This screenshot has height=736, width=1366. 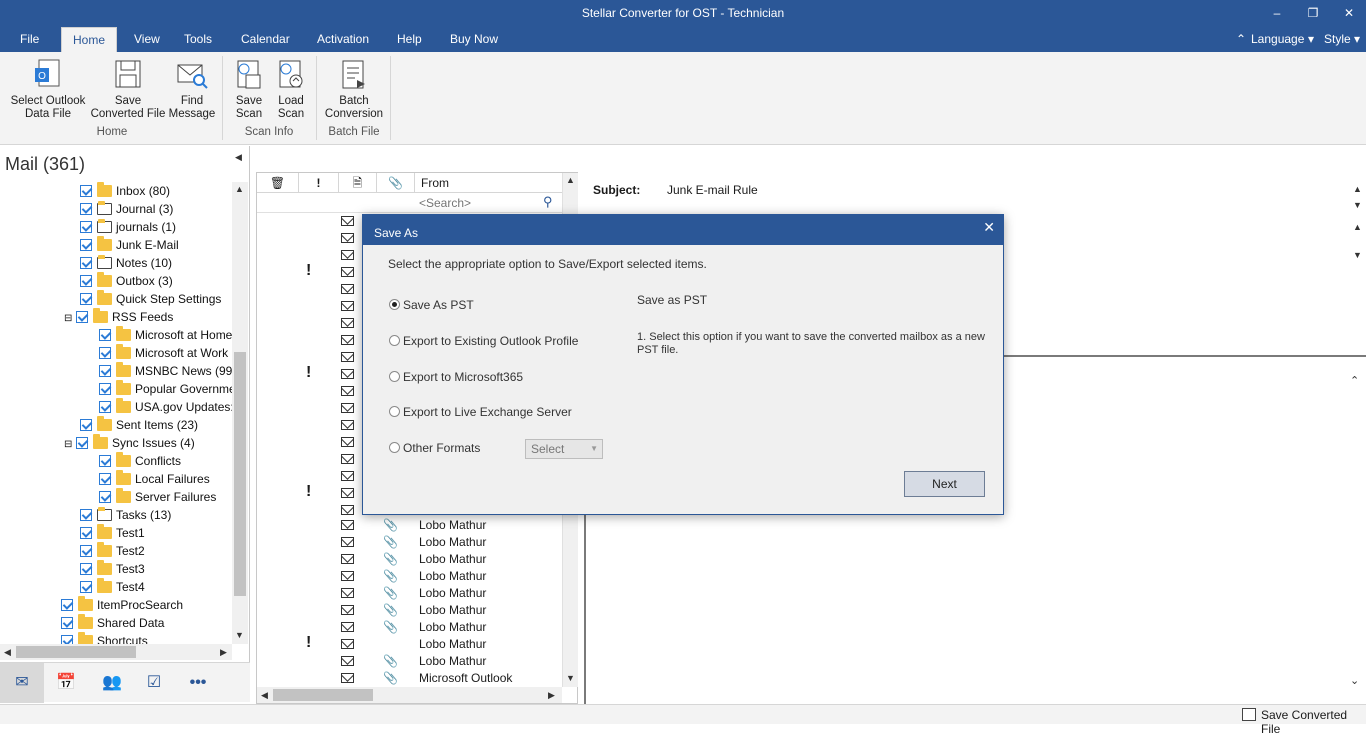 I want to click on batch-conversion-button: Batch Conversion, so click(x=354, y=89).